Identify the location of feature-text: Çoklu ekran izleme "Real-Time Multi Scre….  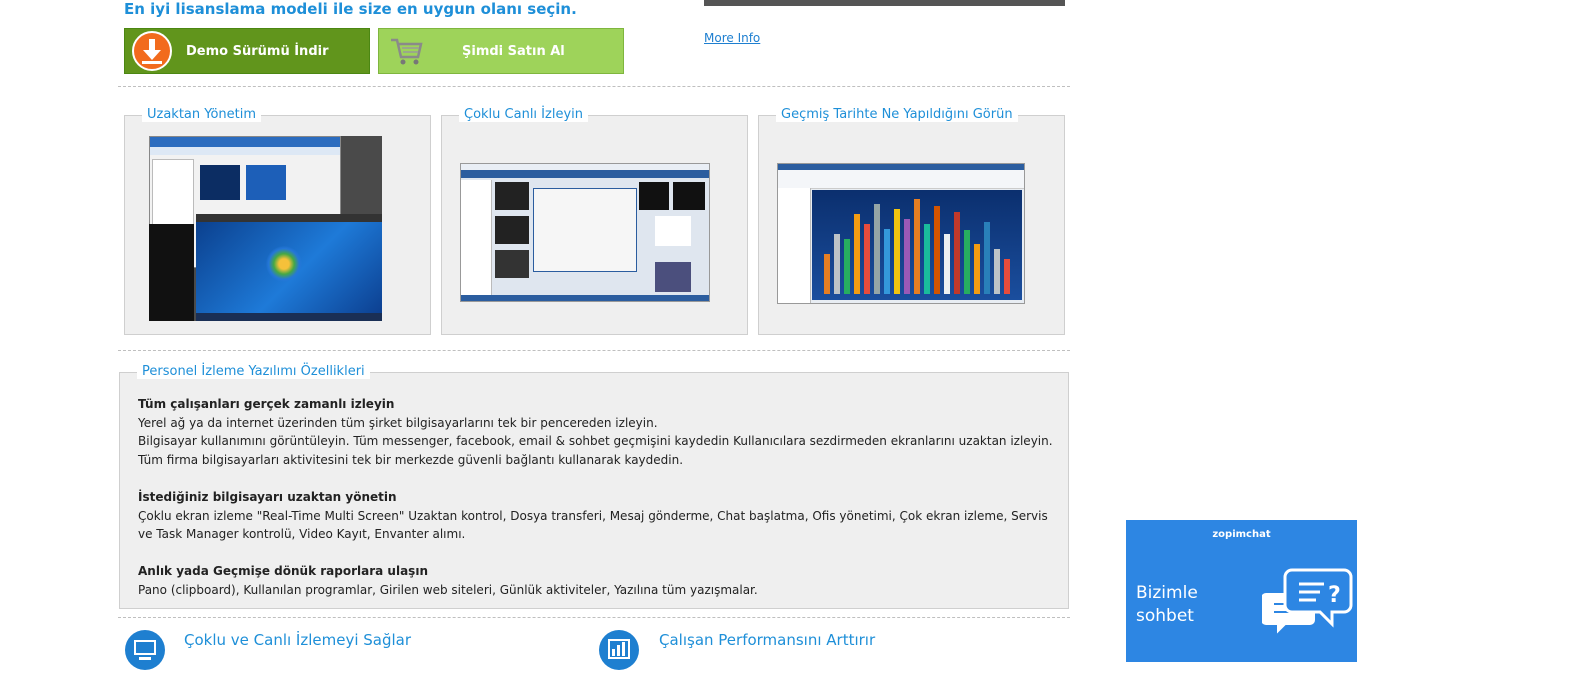
(593, 525).